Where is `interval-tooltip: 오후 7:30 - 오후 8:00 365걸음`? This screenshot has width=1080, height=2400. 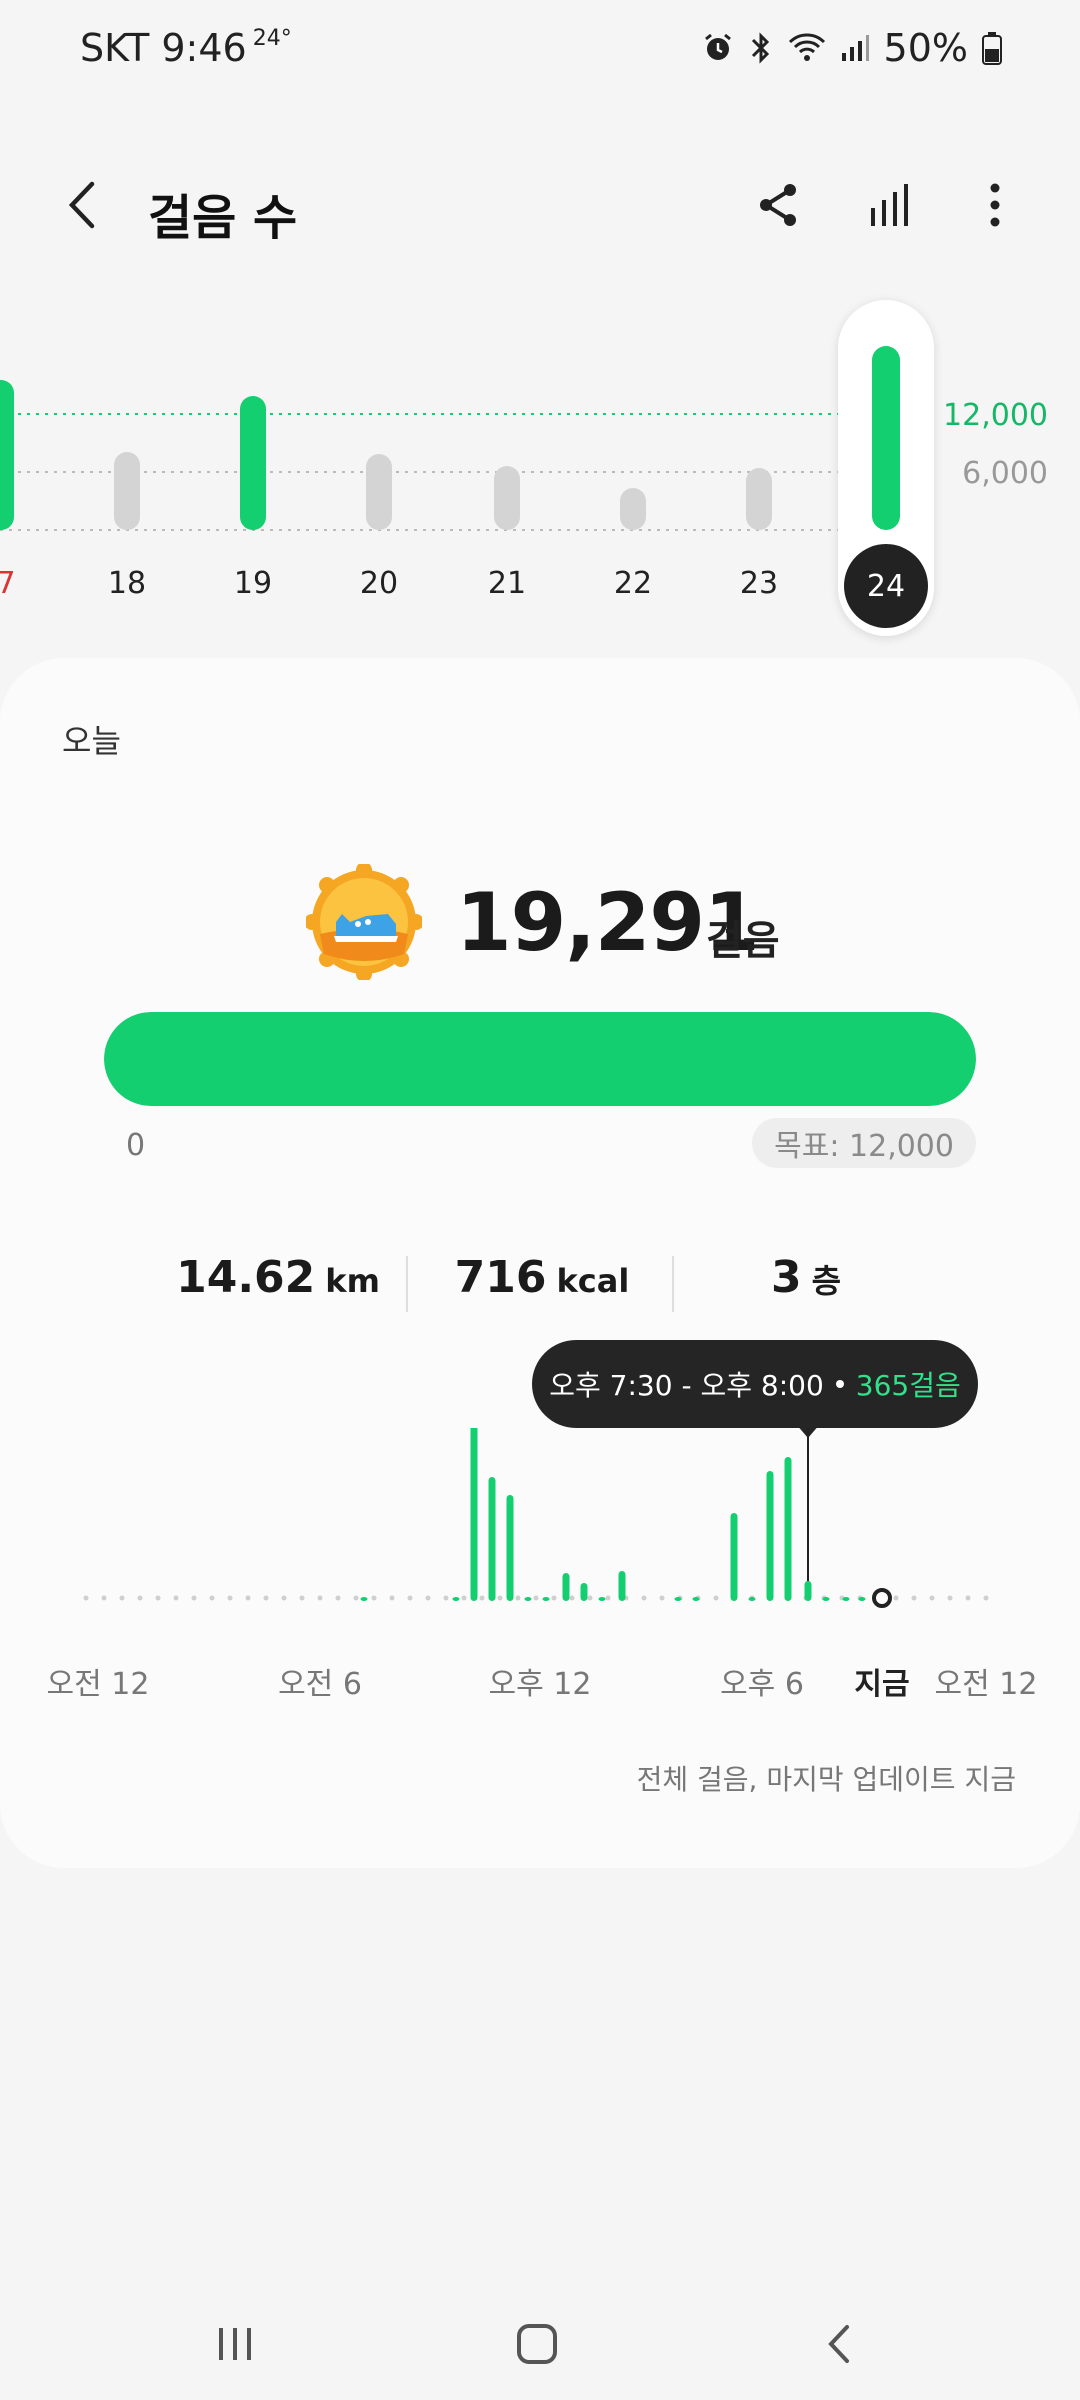
interval-tooltip: 오후 7:30 - 오후 8:00 365걸음 is located at coordinates (755, 1384).